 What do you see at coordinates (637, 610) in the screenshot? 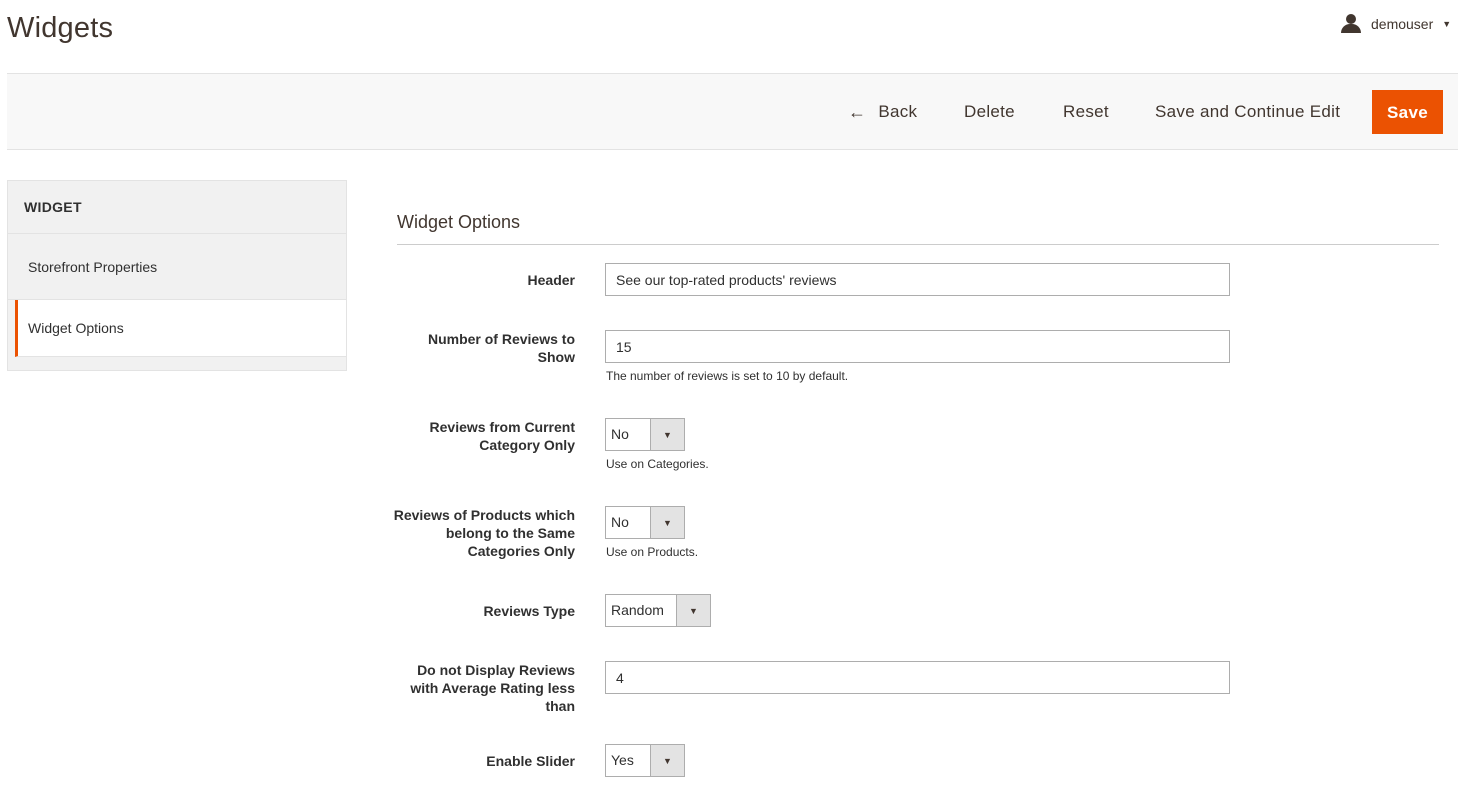
I see `reviews-type-value: Random` at bounding box center [637, 610].